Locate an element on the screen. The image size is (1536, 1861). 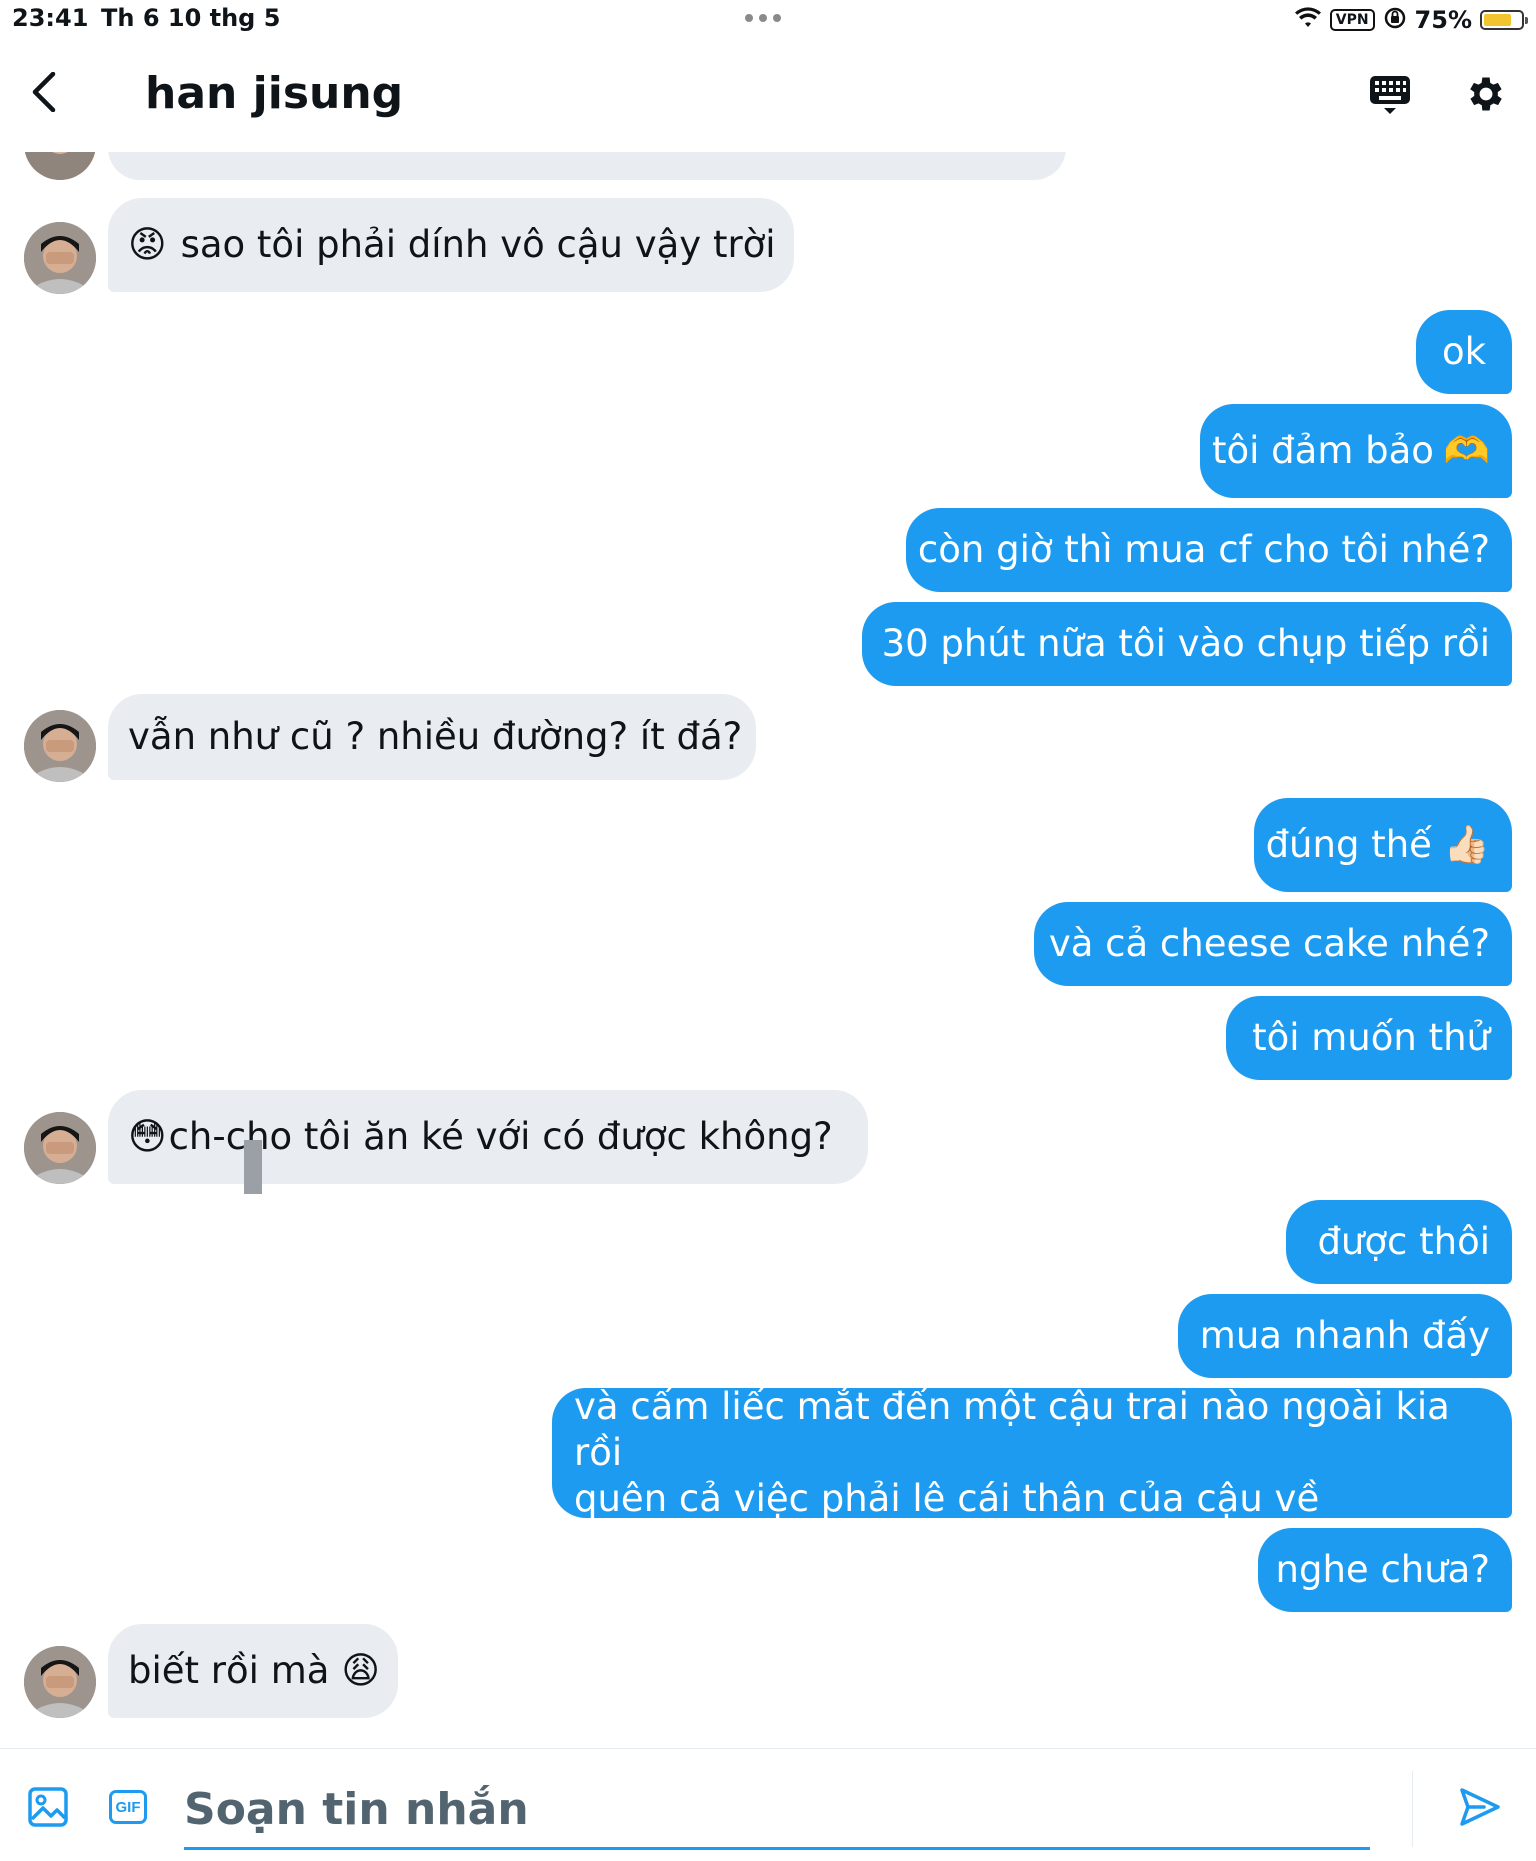
media-button is located at coordinates (48, 1807).